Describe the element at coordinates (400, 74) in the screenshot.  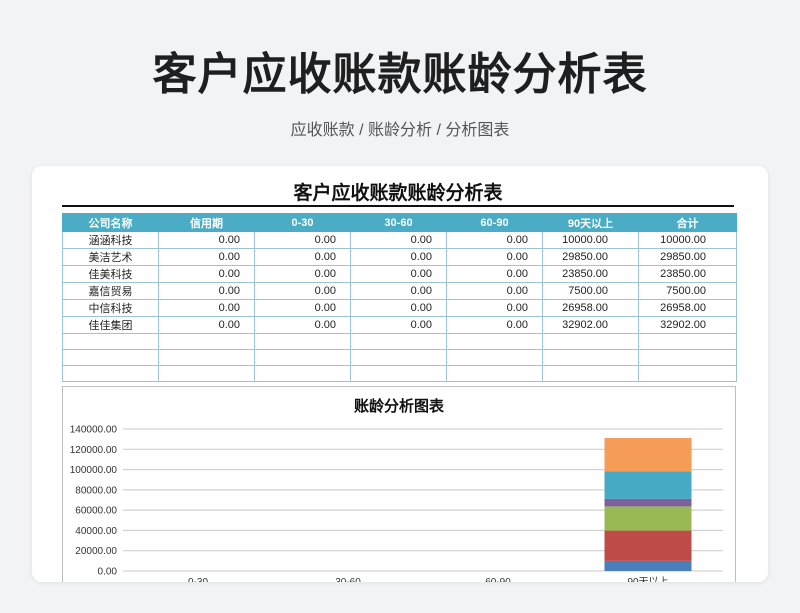
I see `page-title: 客户应收账款账龄分析表` at that location.